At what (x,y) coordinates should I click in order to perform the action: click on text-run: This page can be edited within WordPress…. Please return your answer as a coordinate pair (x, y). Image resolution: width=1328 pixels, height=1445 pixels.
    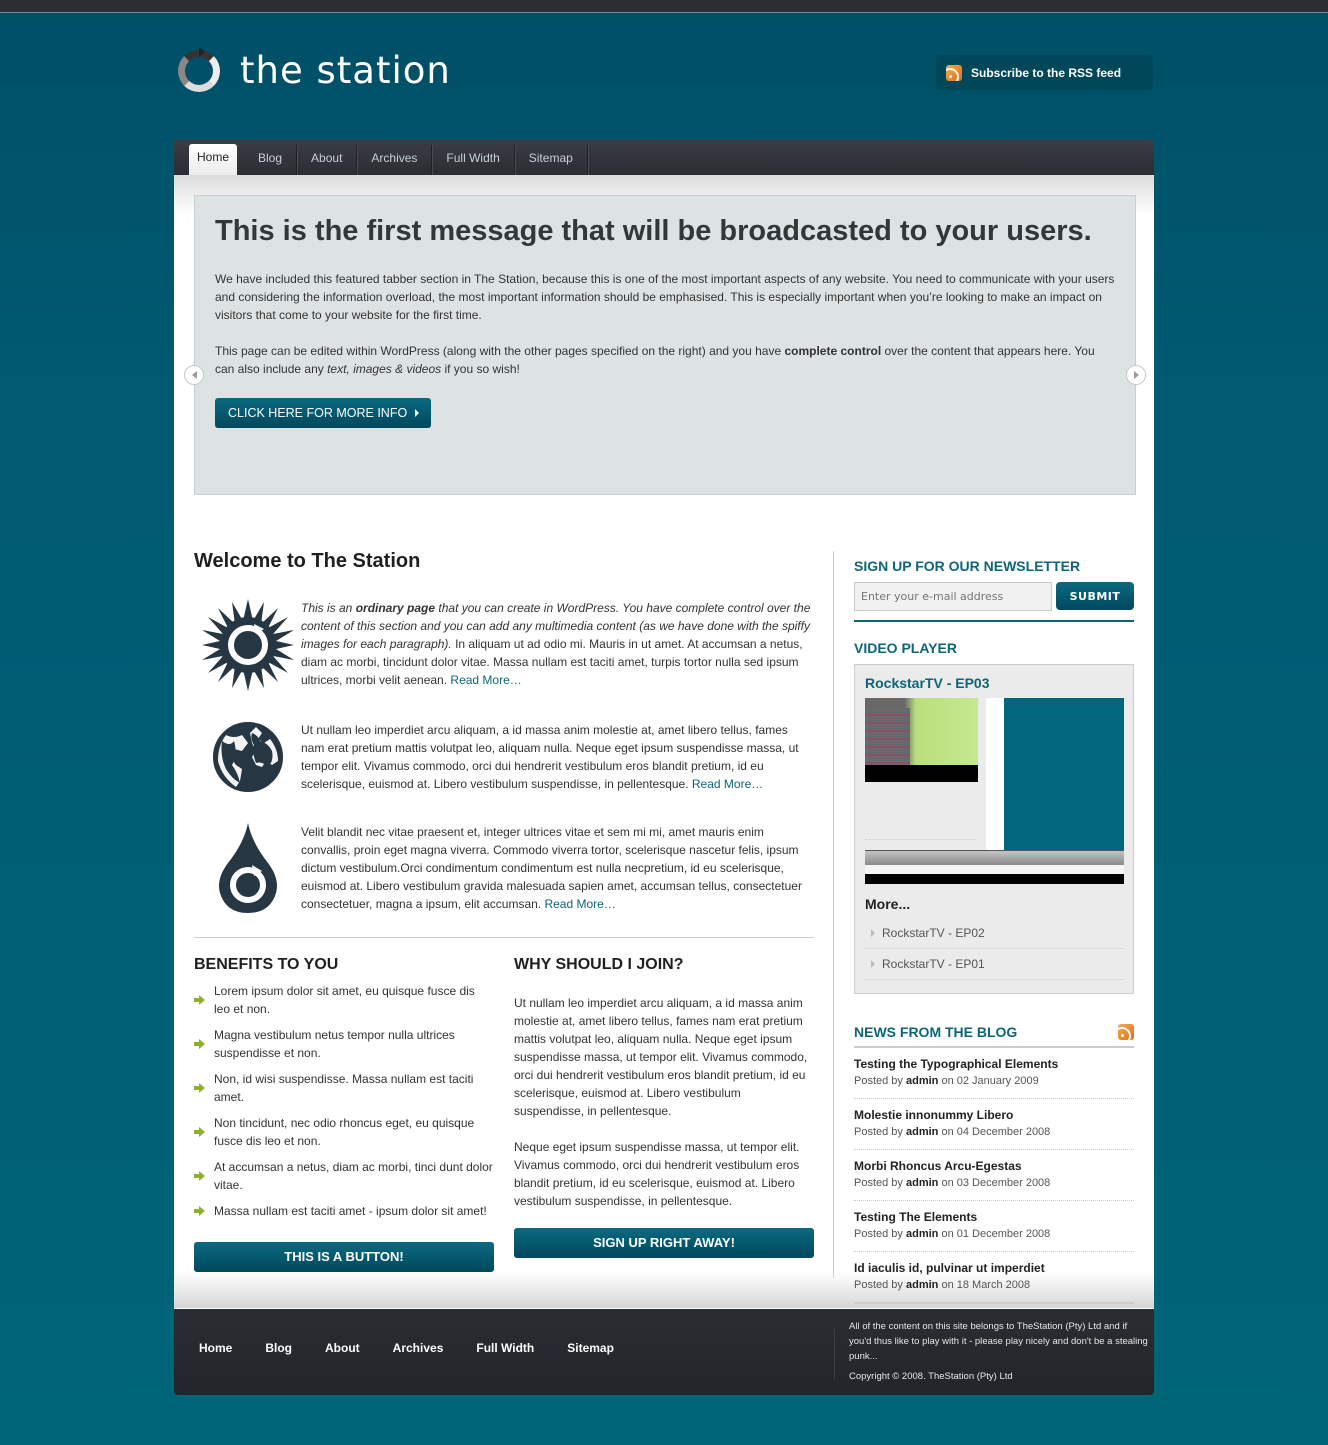
    Looking at the image, I should click on (500, 351).